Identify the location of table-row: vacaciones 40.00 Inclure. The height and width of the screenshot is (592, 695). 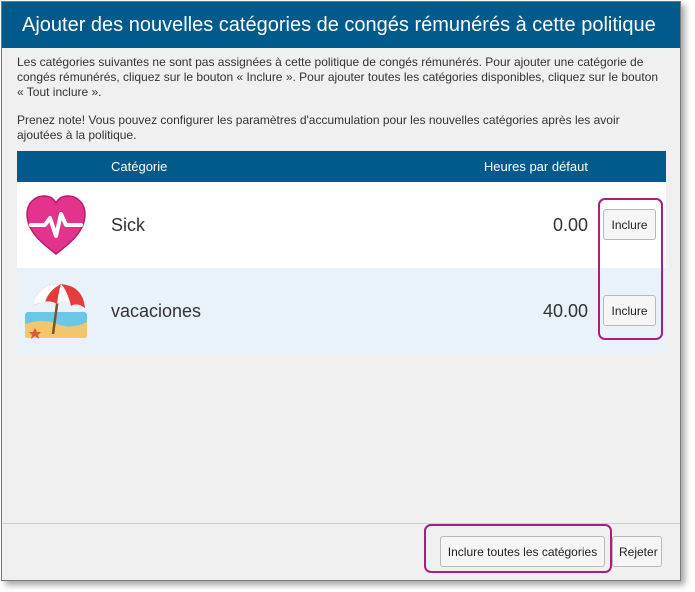
(341, 311).